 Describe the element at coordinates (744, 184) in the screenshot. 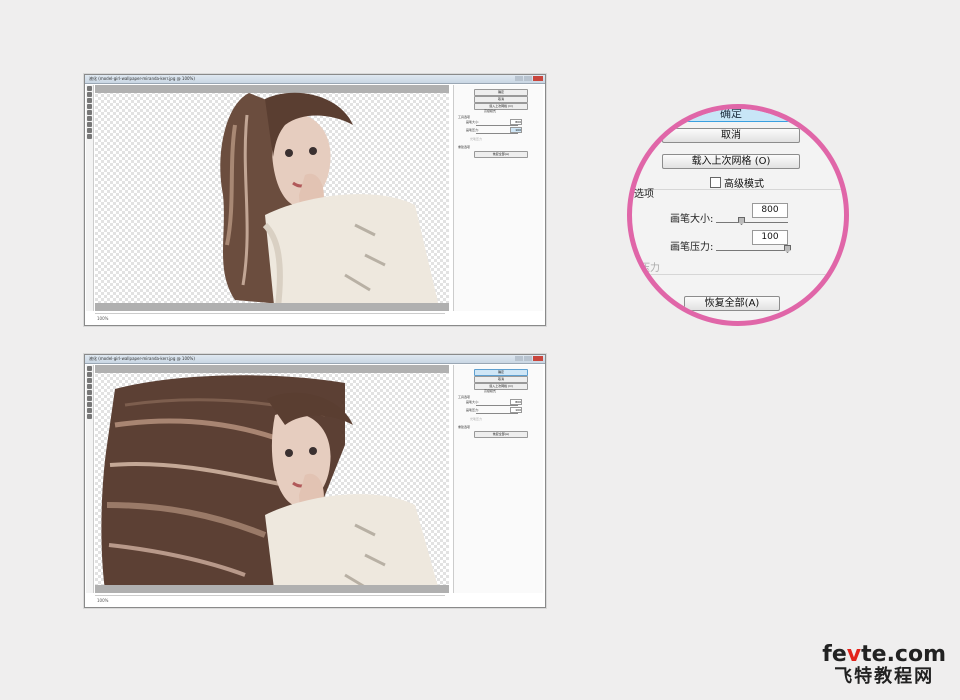

I see `advanced-mode-label: 高级模式` at that location.